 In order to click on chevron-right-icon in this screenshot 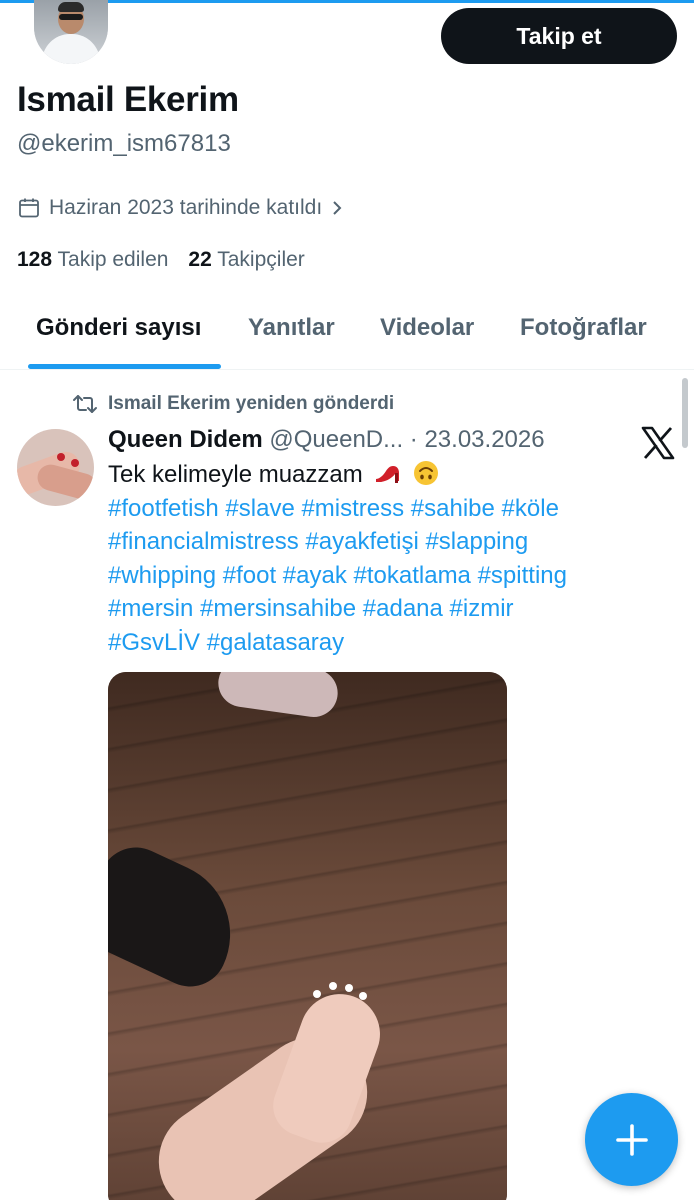, I will do `click(337, 208)`.